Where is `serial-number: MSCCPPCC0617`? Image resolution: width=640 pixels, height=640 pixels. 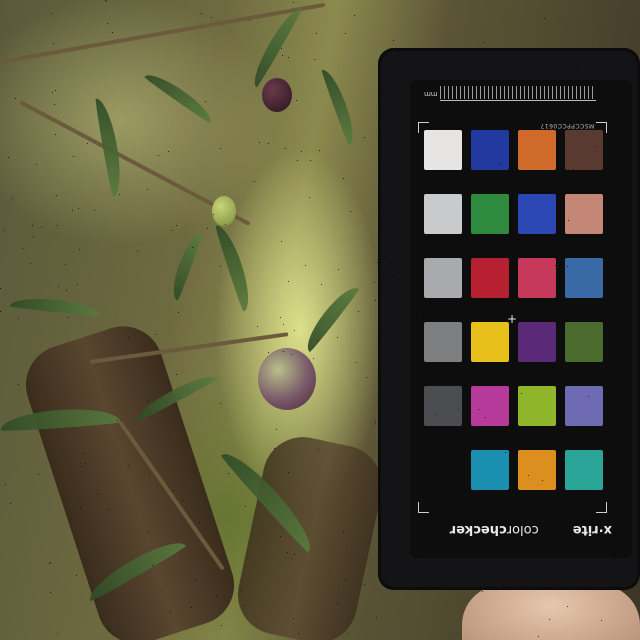
serial-number: MSCCPPCC0617 is located at coordinates (567, 125).